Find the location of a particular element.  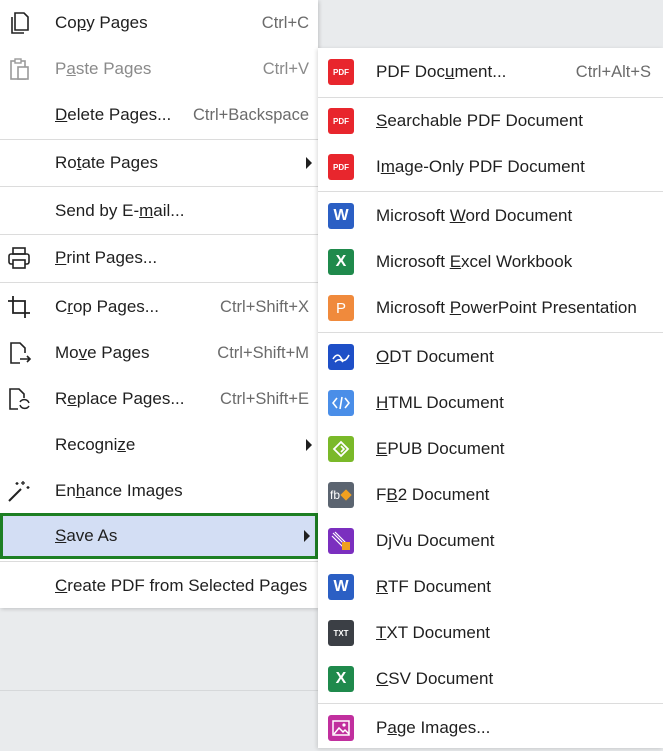

menu-item-label: Move Pages is located at coordinates (102, 352).